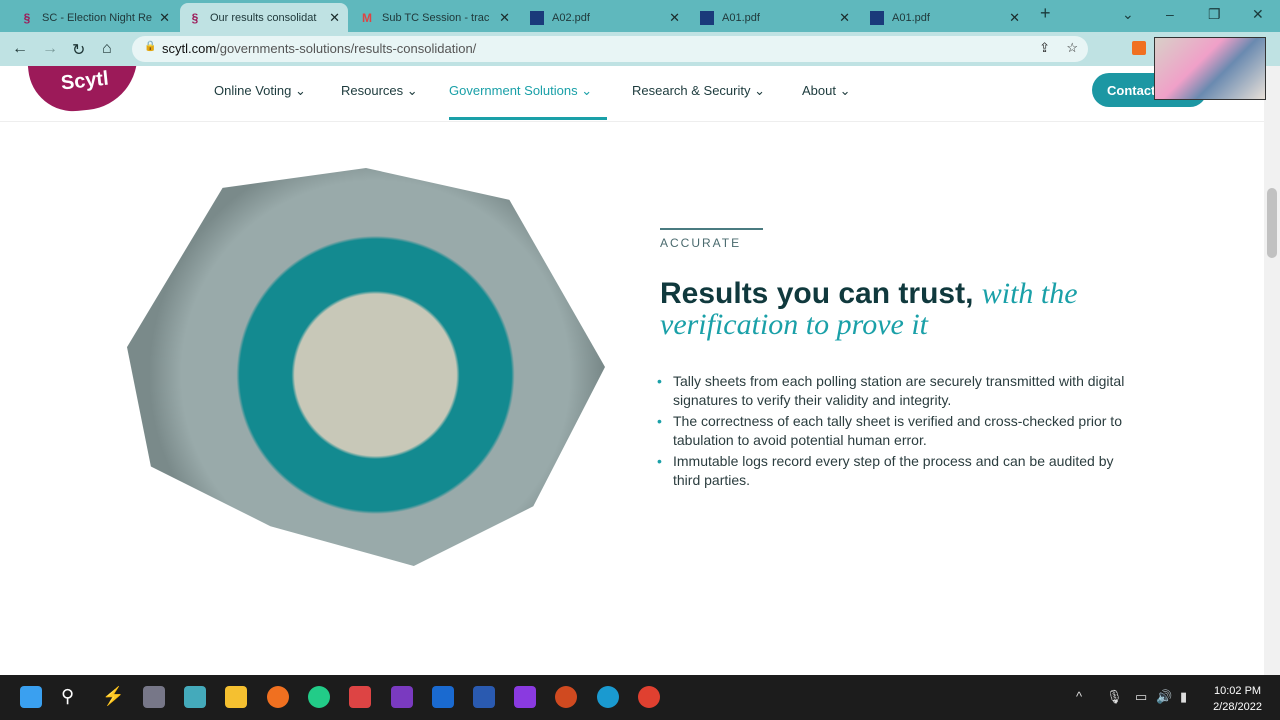  I want to click on tab-search-icon: ⌄, so click(1128, 14).